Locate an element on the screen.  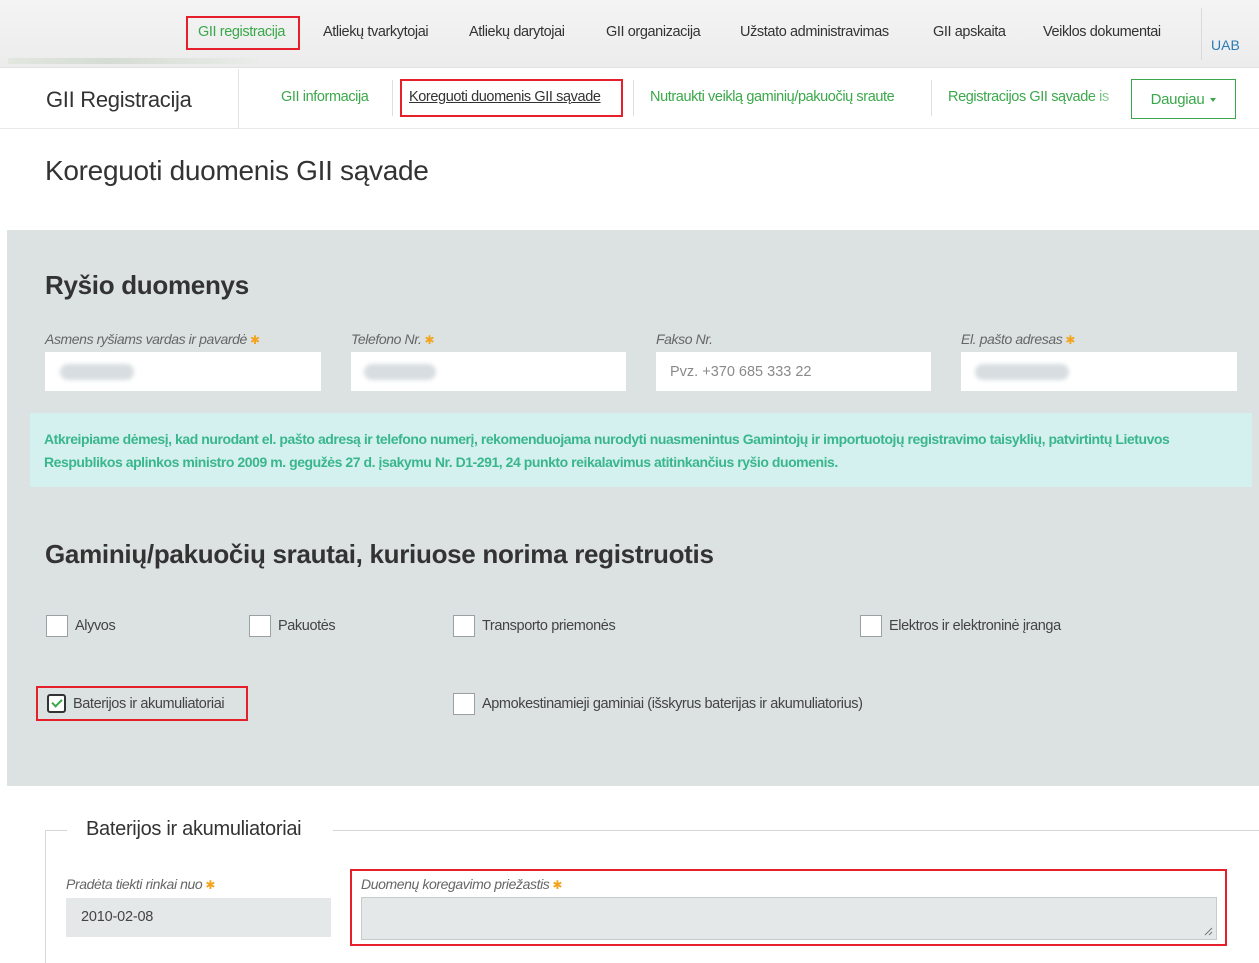
stream-option-alyvos: Alyvos is located at coordinates (81, 626).